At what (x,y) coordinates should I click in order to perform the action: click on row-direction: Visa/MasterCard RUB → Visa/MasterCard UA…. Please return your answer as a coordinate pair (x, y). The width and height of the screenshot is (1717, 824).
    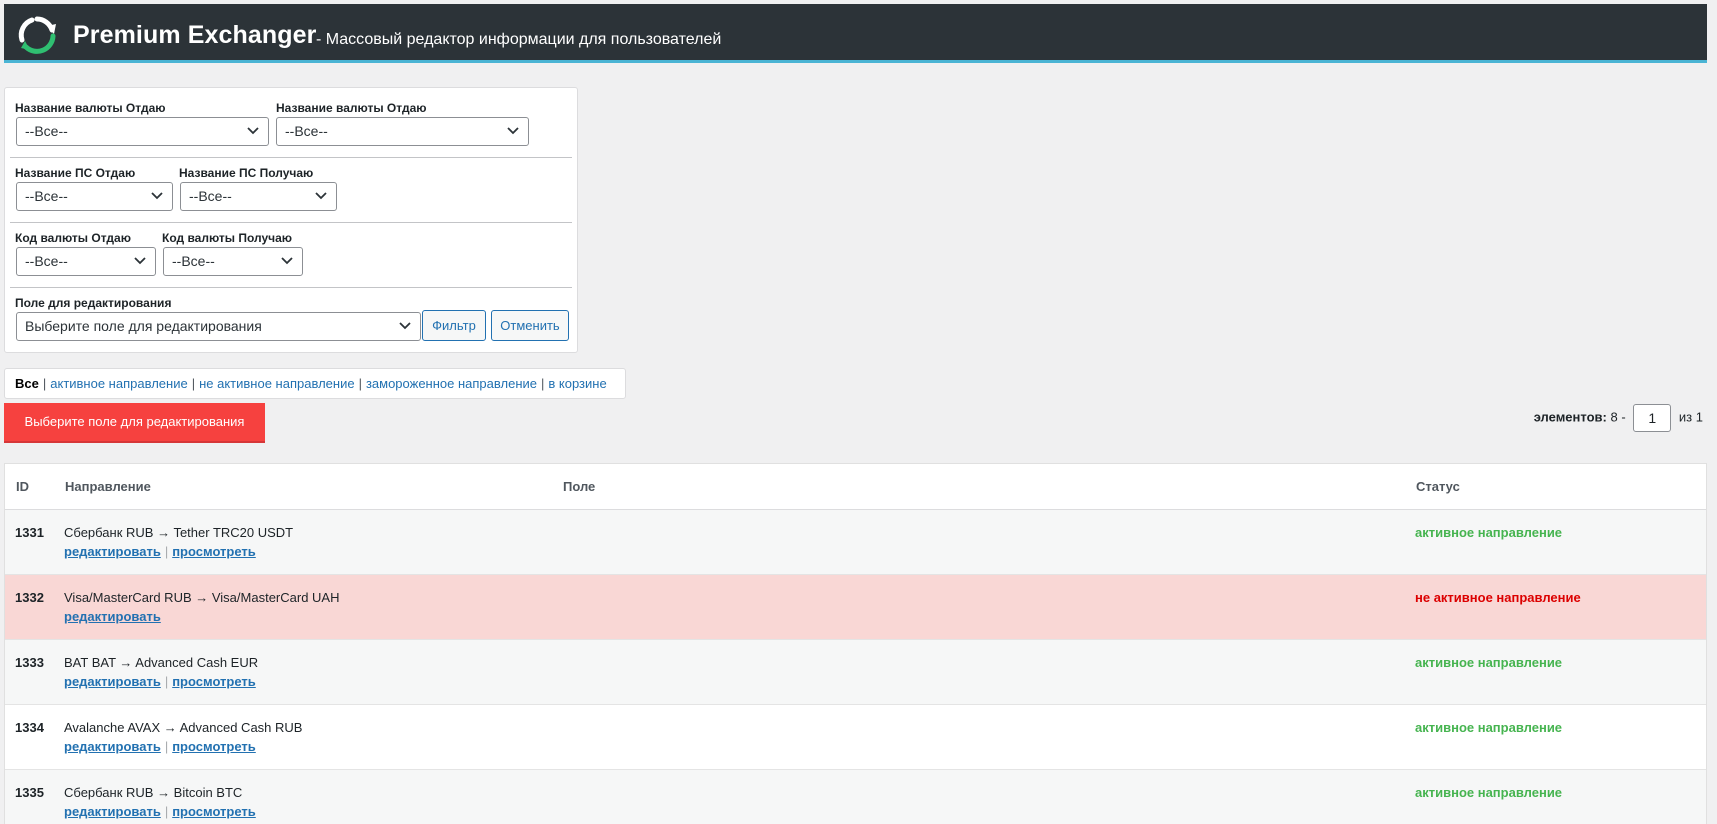
    Looking at the image, I should click on (202, 597).